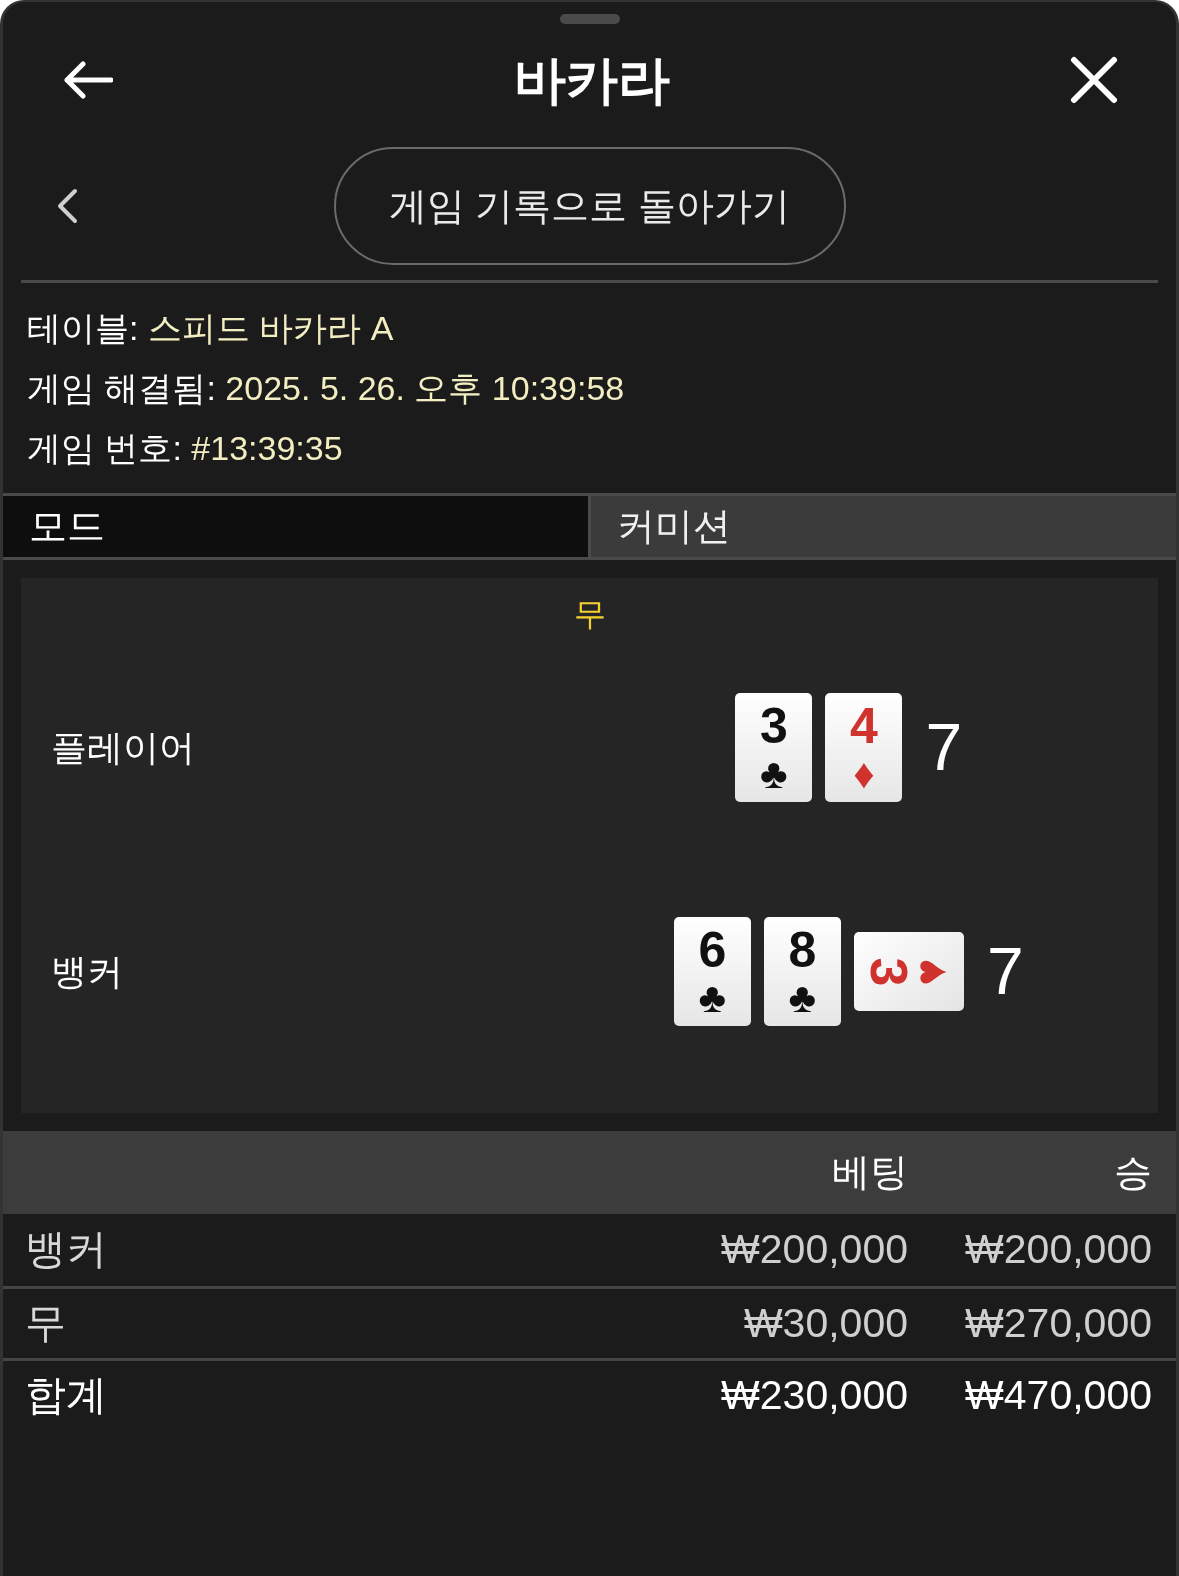 Image resolution: width=1179 pixels, height=1576 pixels. Describe the element at coordinates (882, 526) in the screenshot. I see `tab: 커미션` at that location.